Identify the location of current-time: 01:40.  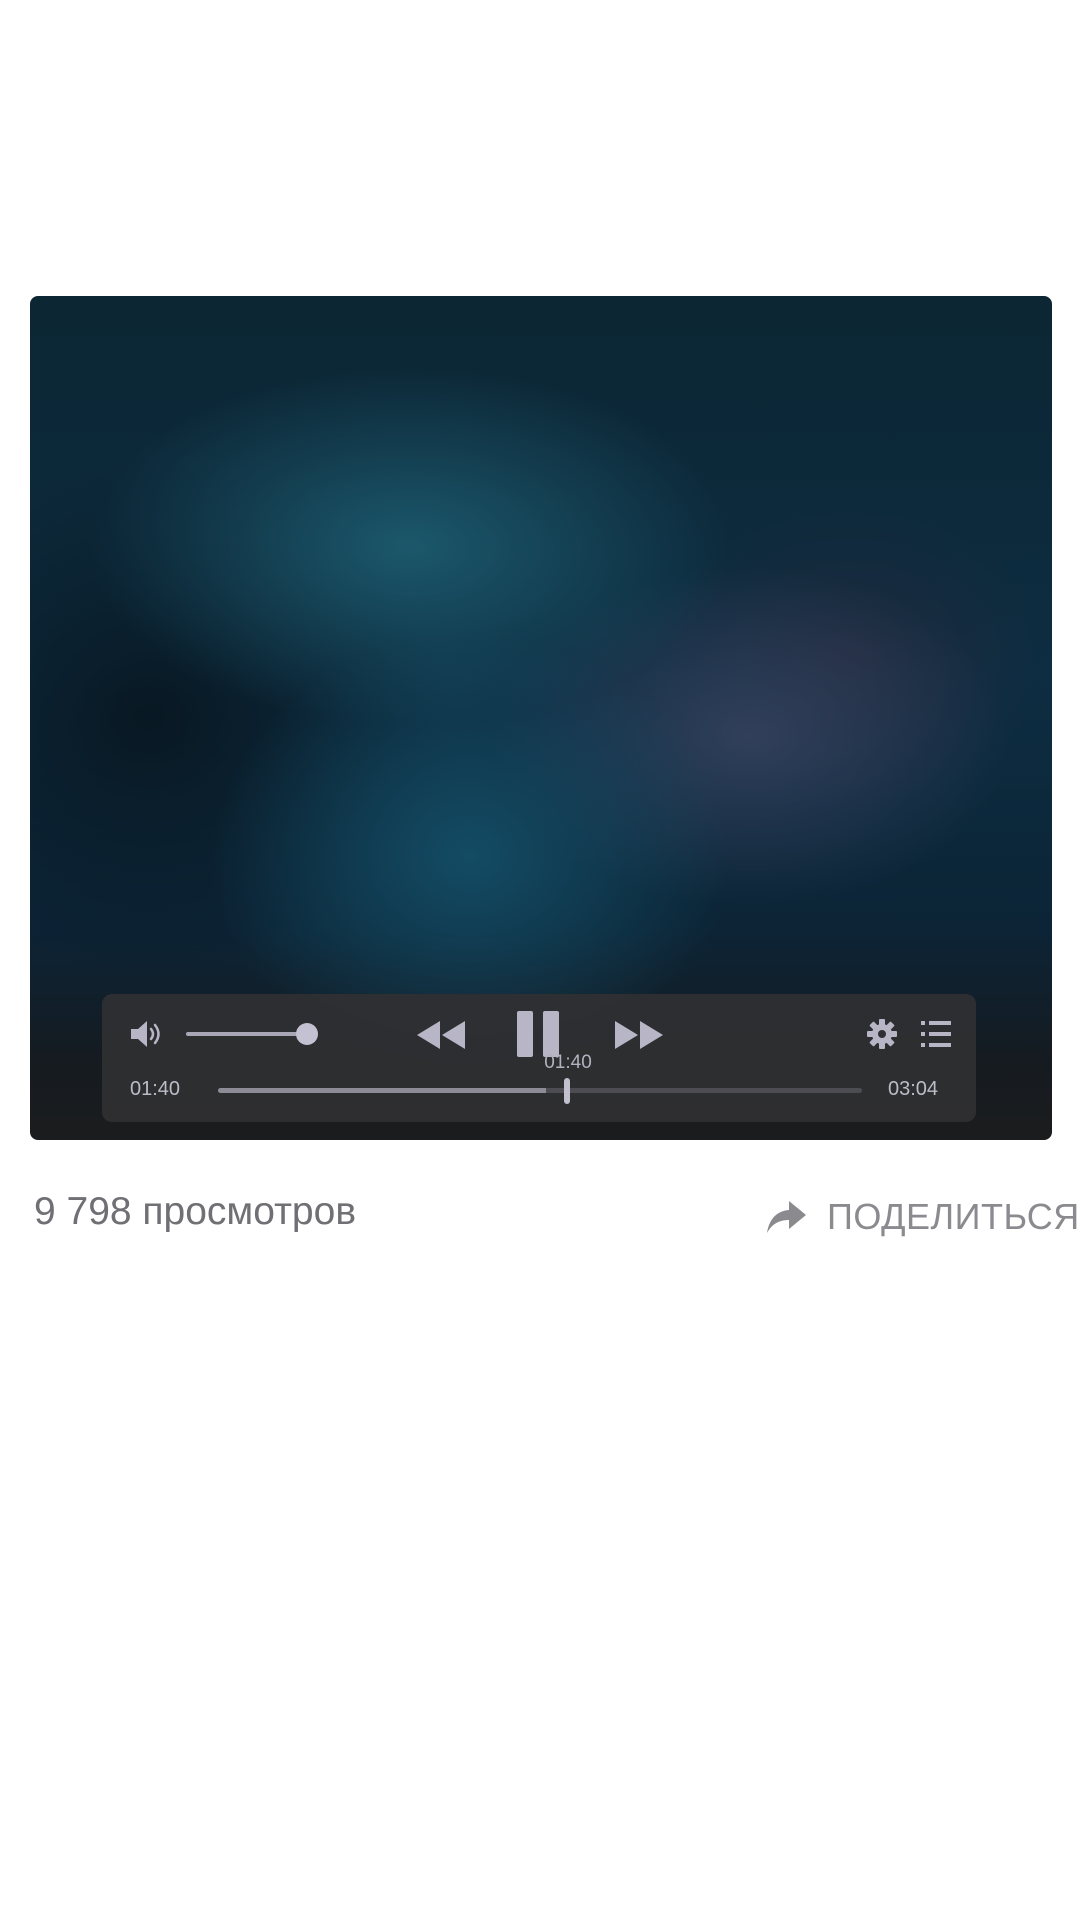
(155, 1089).